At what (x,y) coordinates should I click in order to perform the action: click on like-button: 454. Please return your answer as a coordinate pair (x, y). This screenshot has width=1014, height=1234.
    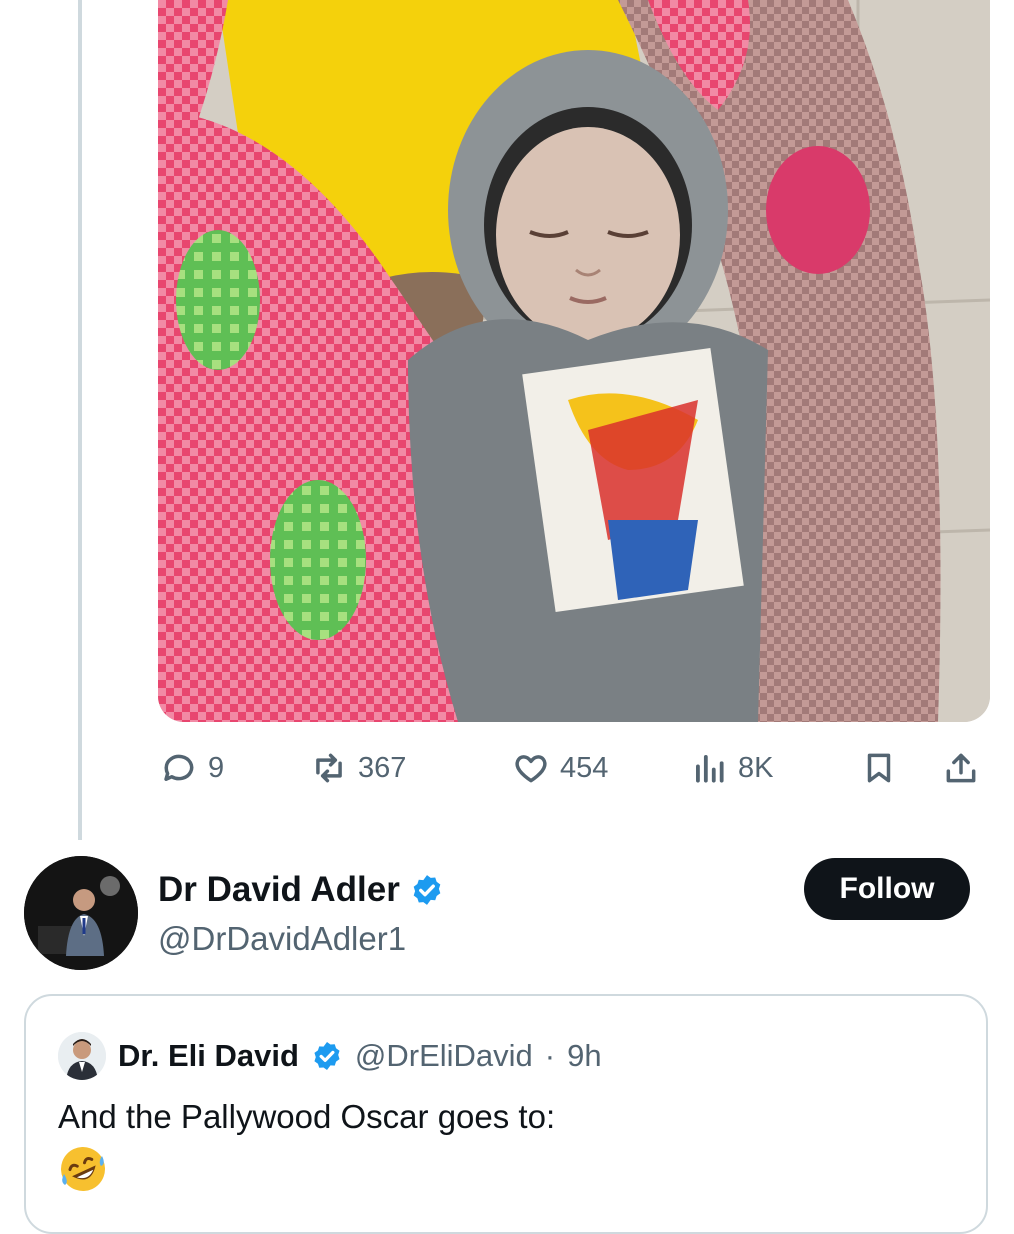
    Looking at the image, I should click on (560, 768).